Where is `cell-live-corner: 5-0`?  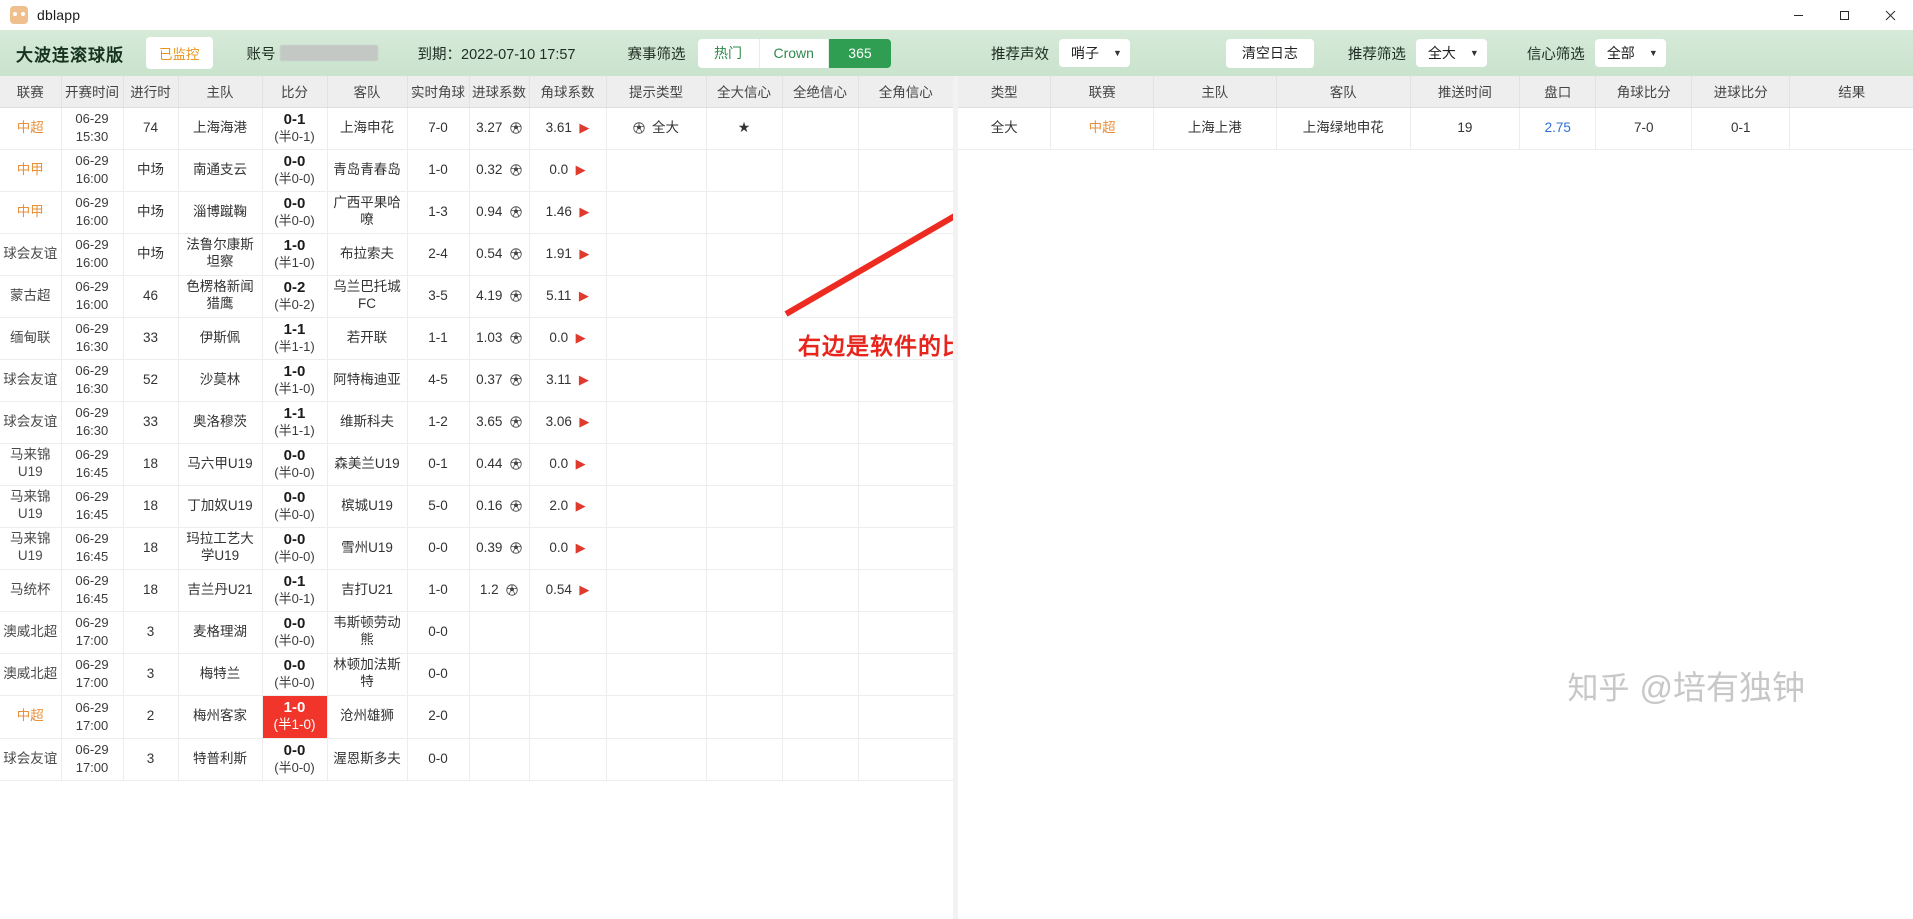
cell-live-corner: 5-0 is located at coordinates (438, 506).